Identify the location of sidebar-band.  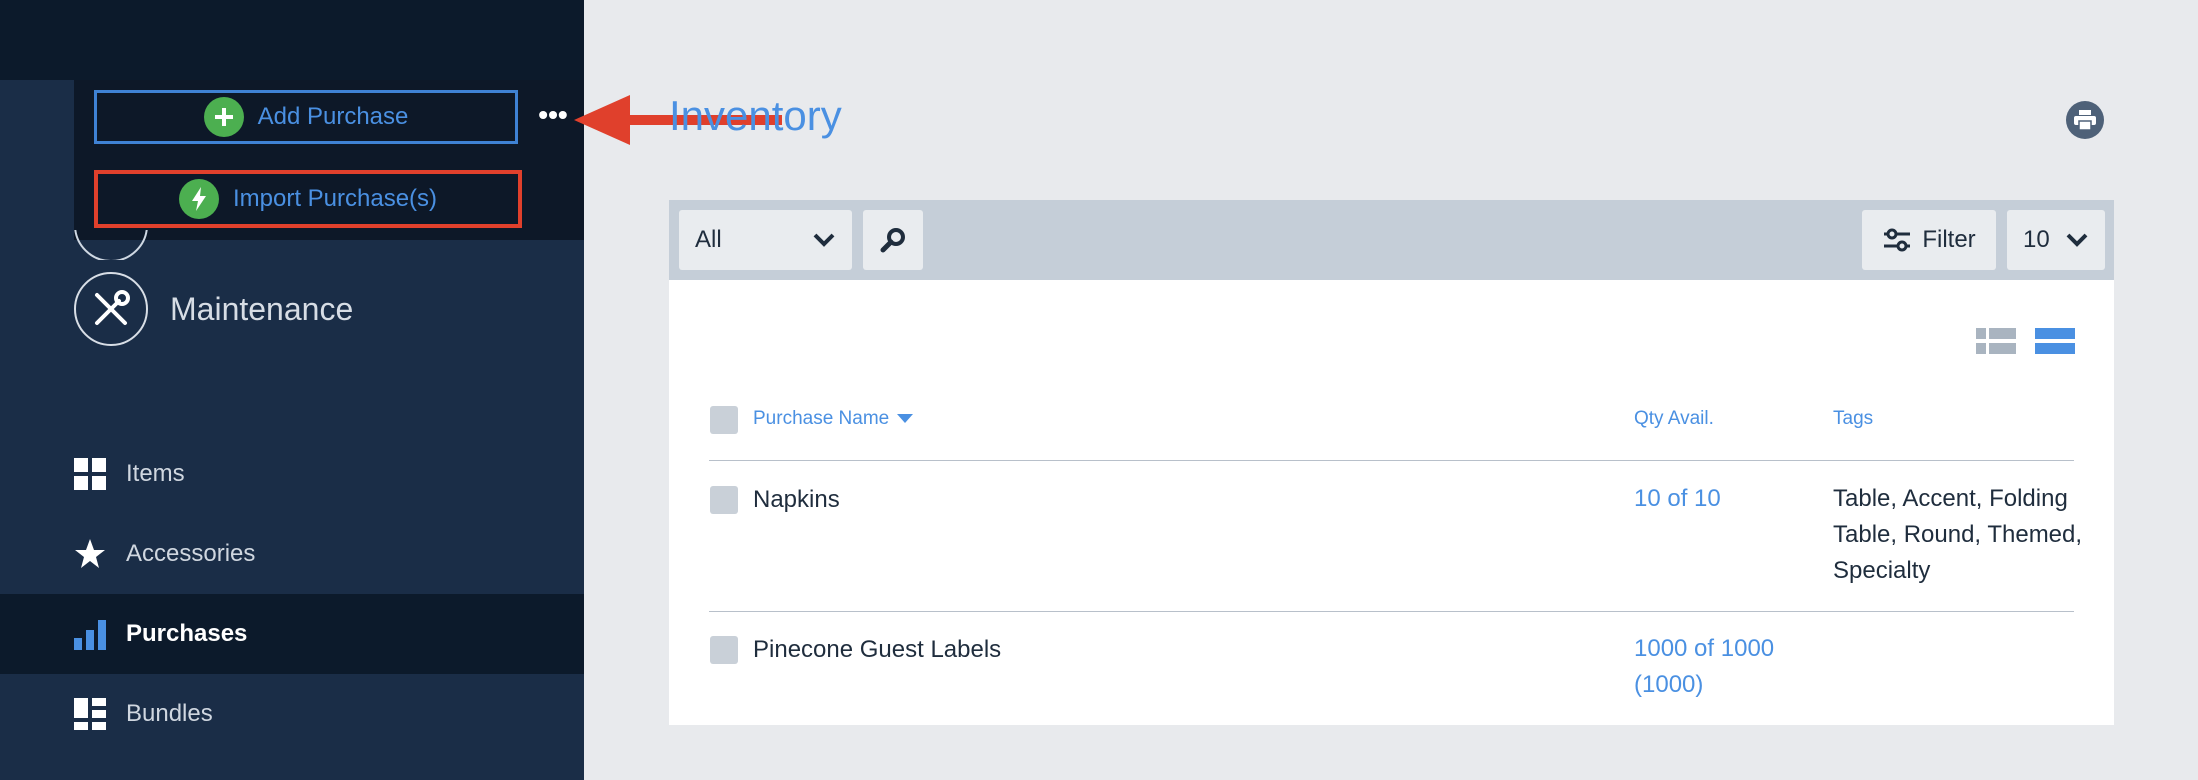
(292, 40).